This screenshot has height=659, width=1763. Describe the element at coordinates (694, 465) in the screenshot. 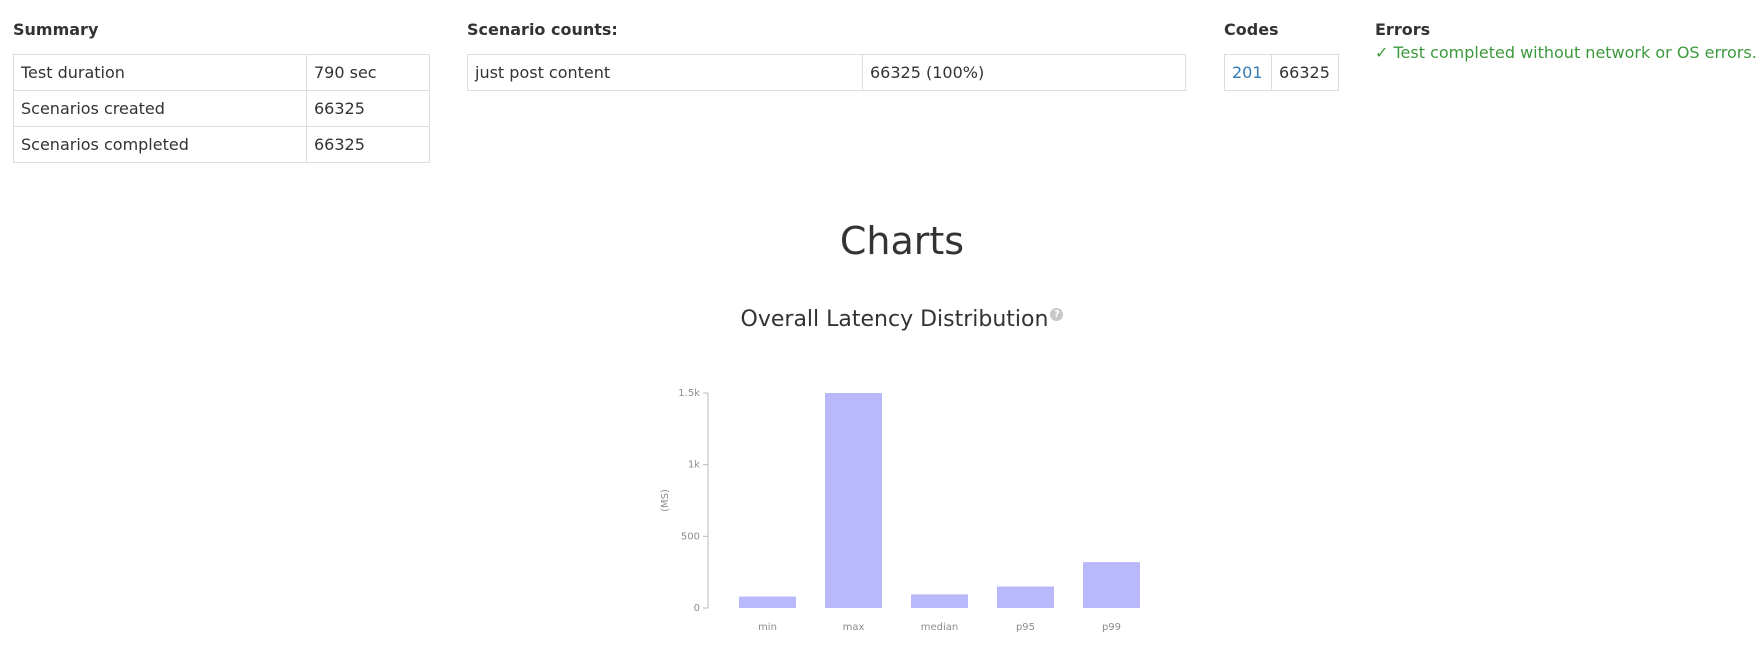

I see `y-tick-label: 1k` at that location.